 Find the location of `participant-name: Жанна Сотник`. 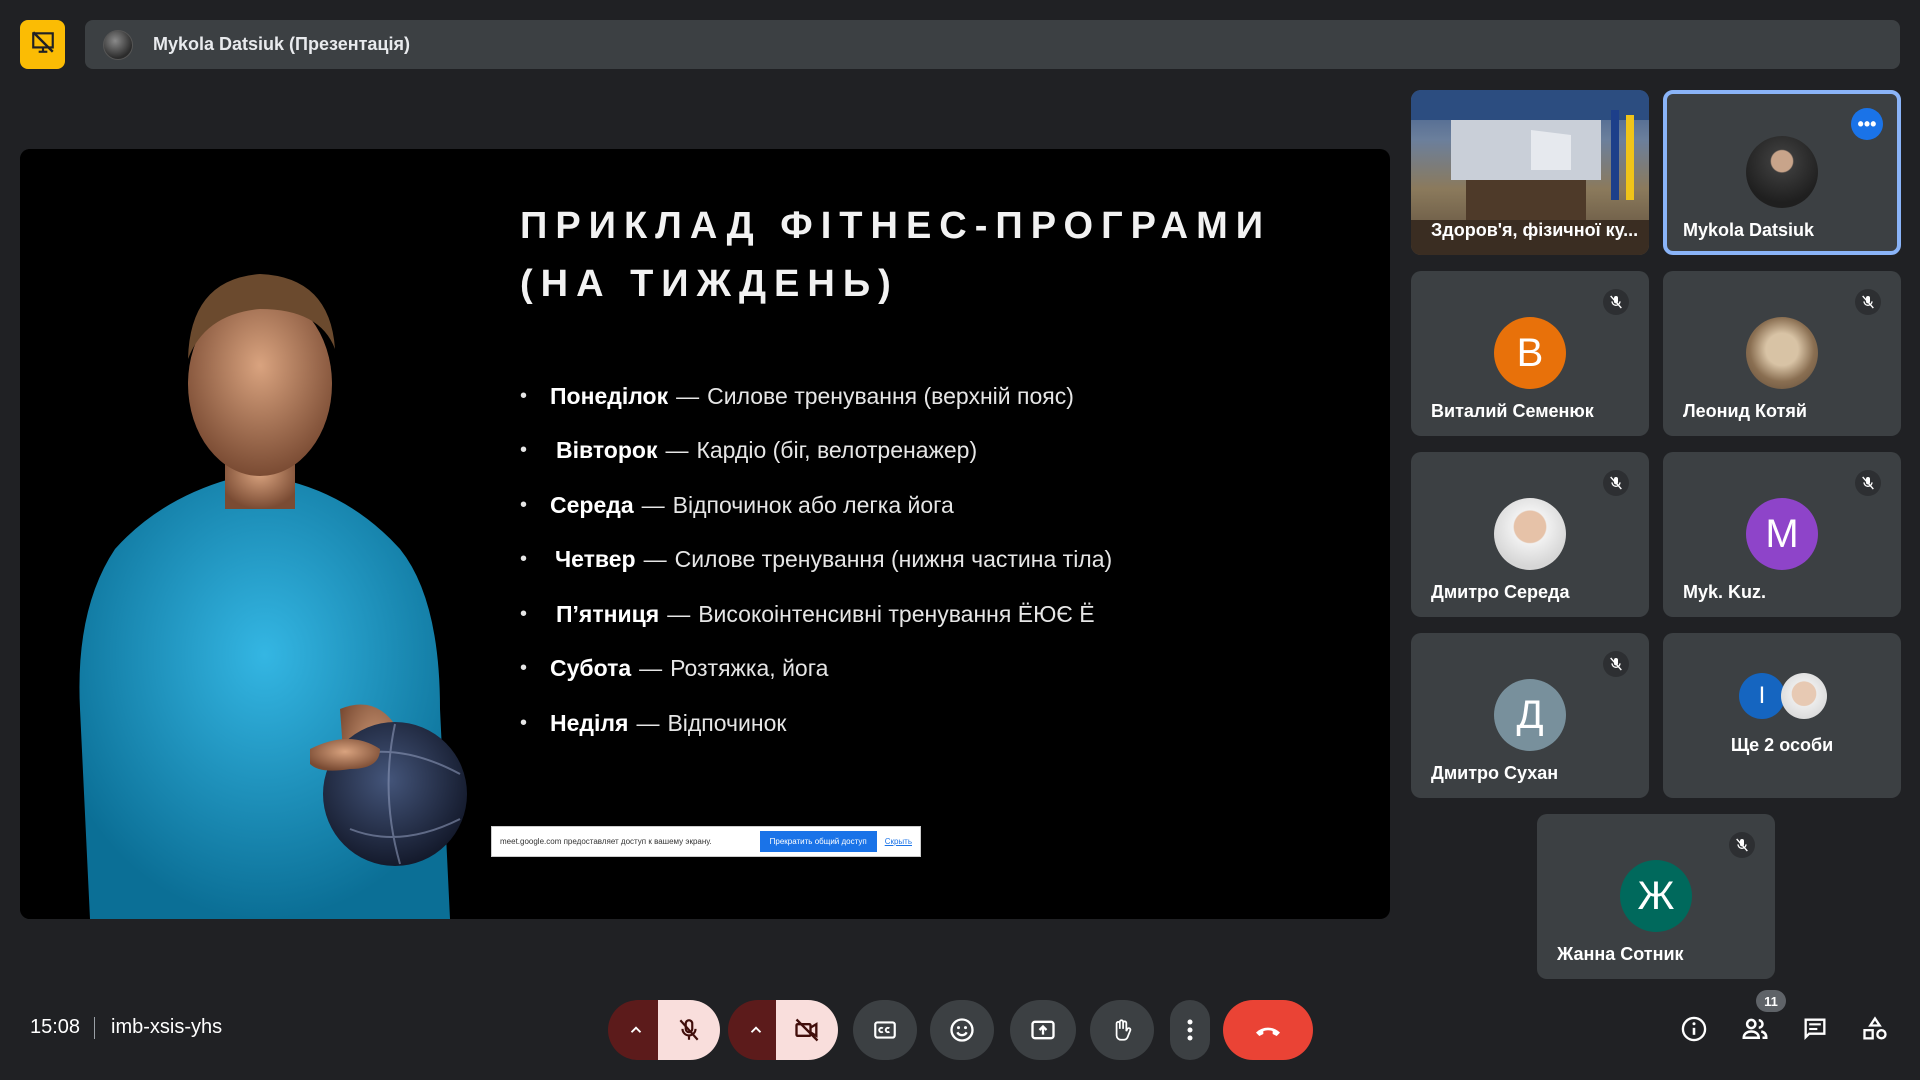

participant-name: Жанна Сотник is located at coordinates (1620, 954).